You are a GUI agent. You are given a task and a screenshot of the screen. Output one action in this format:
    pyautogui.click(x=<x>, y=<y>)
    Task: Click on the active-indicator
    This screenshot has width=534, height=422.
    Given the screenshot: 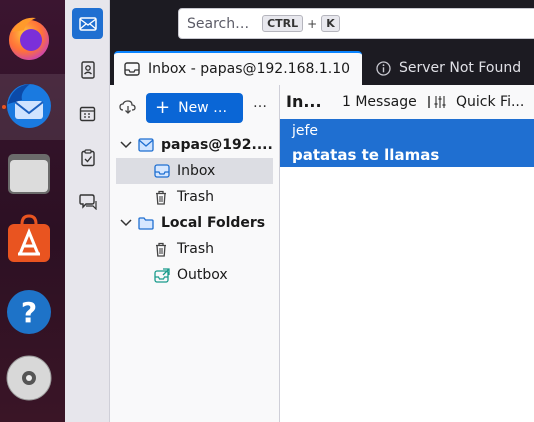 What is the action you would take?
    pyautogui.click(x=4, y=107)
    